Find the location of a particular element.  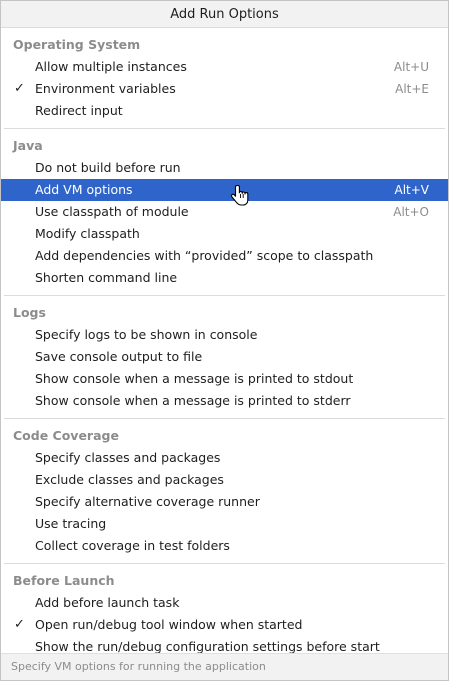

menu-item-specify-logs-to-be-shown-in-console: Specify logs to be shown in console is located at coordinates (224, 335).